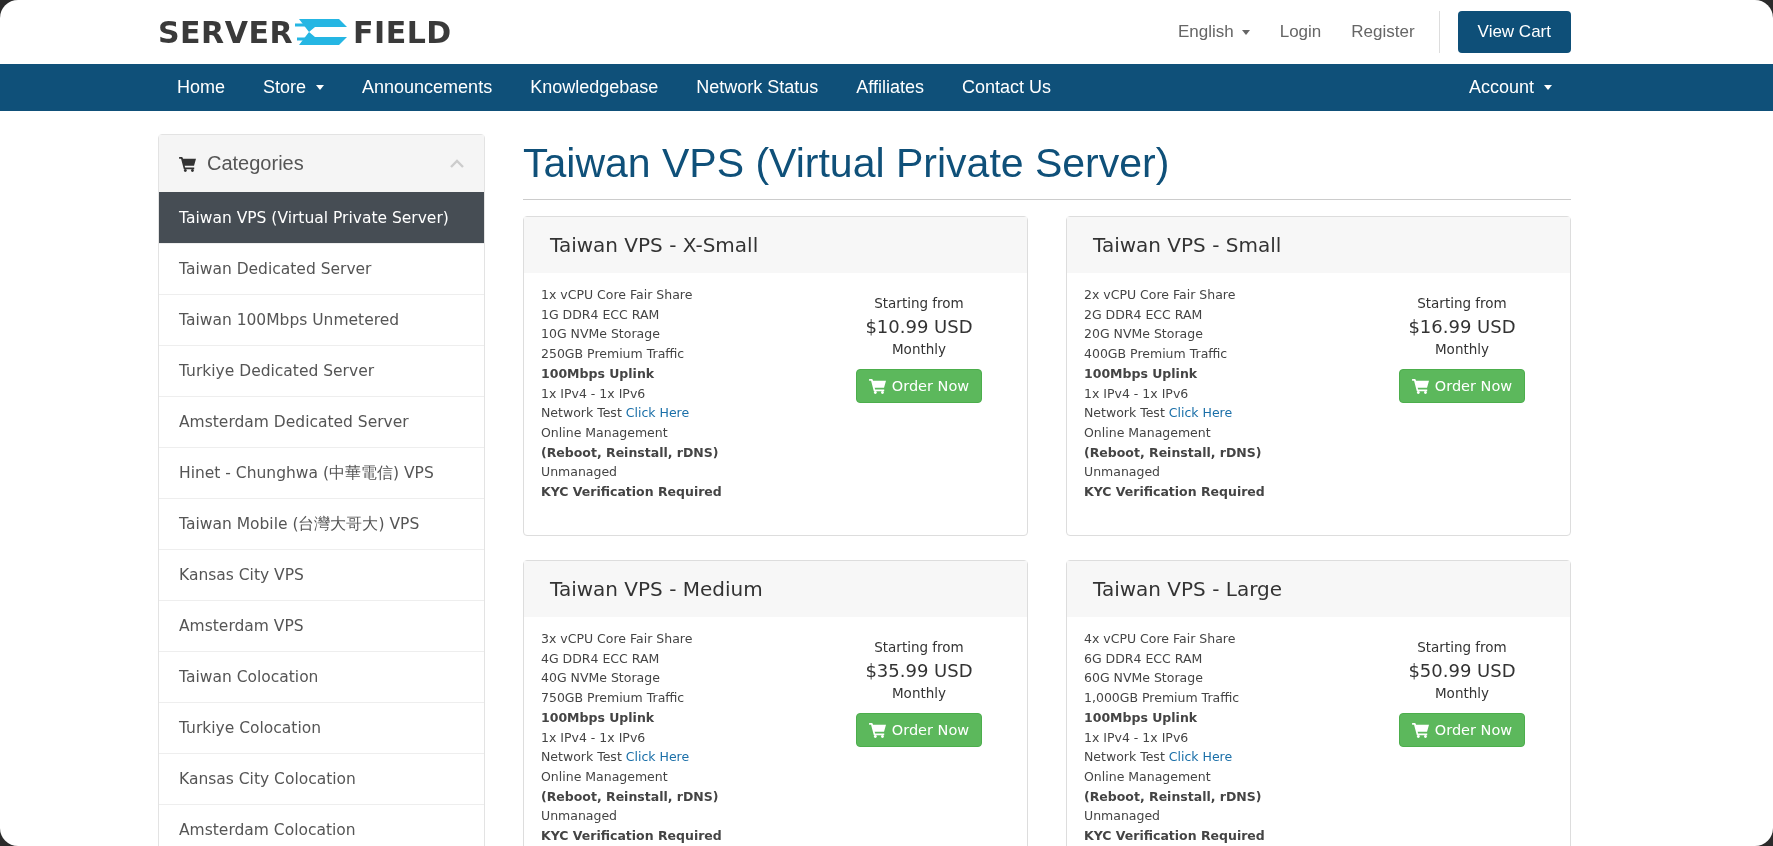 This screenshot has width=1773, height=846. Describe the element at coordinates (656, 589) in the screenshot. I see `product-name: Taiwan VPS - Medium` at that location.